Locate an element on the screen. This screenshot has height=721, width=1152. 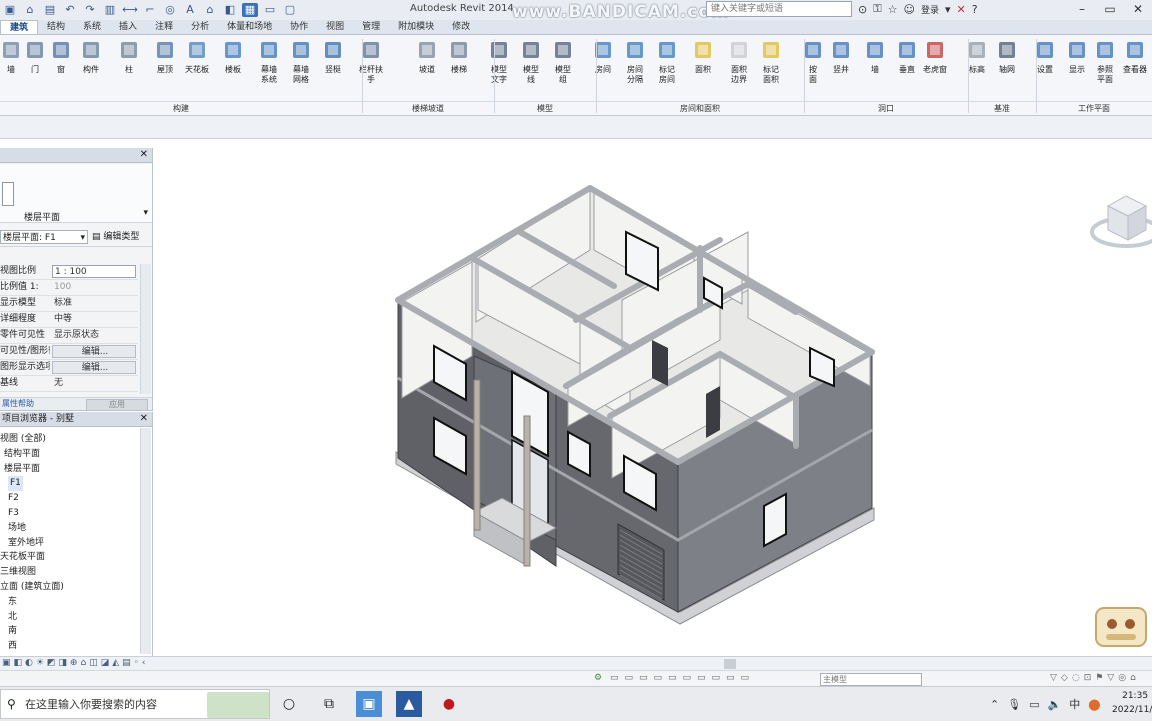
properties-scrollbar is located at coordinates (145, 329).